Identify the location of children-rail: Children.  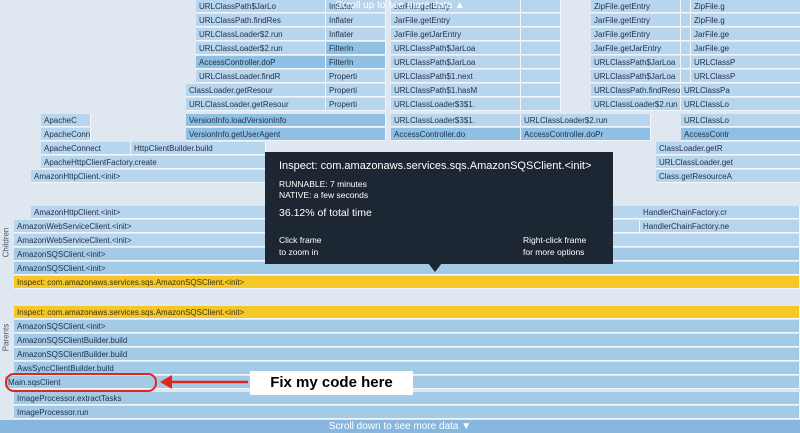
(6, 245).